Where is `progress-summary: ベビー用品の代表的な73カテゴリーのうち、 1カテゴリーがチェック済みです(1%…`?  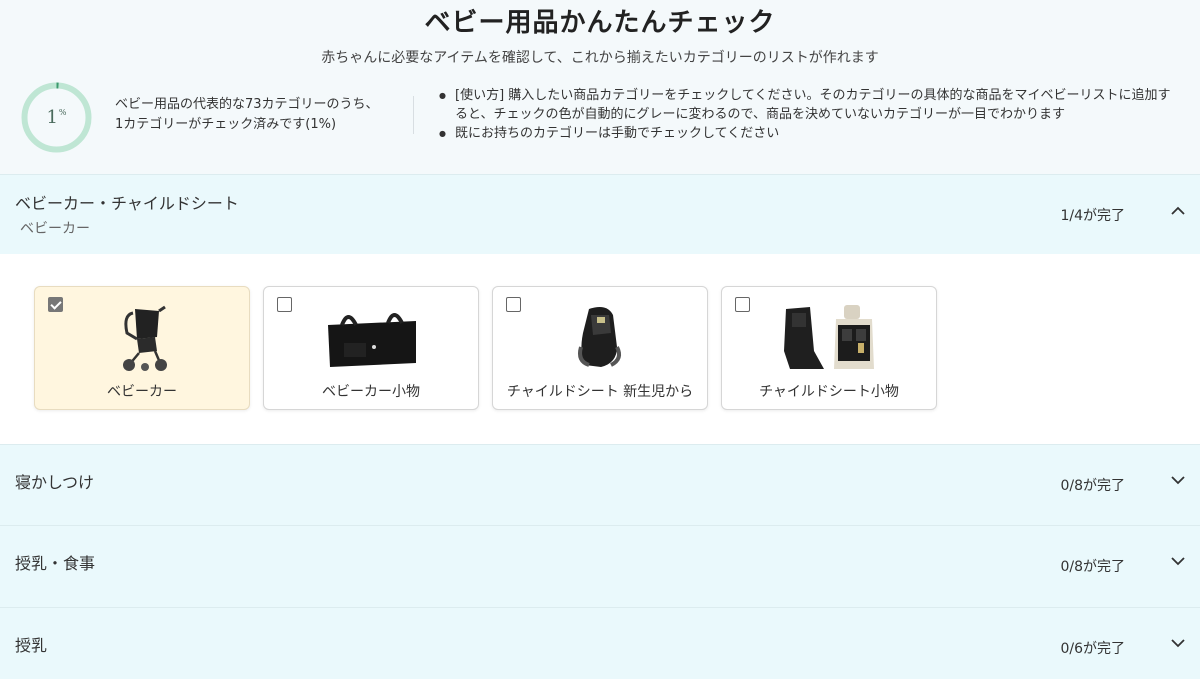
progress-summary: ベビー用品の代表的な73カテゴリーのうち、 1カテゴリーがチェック済みです(1%… is located at coordinates (260, 115).